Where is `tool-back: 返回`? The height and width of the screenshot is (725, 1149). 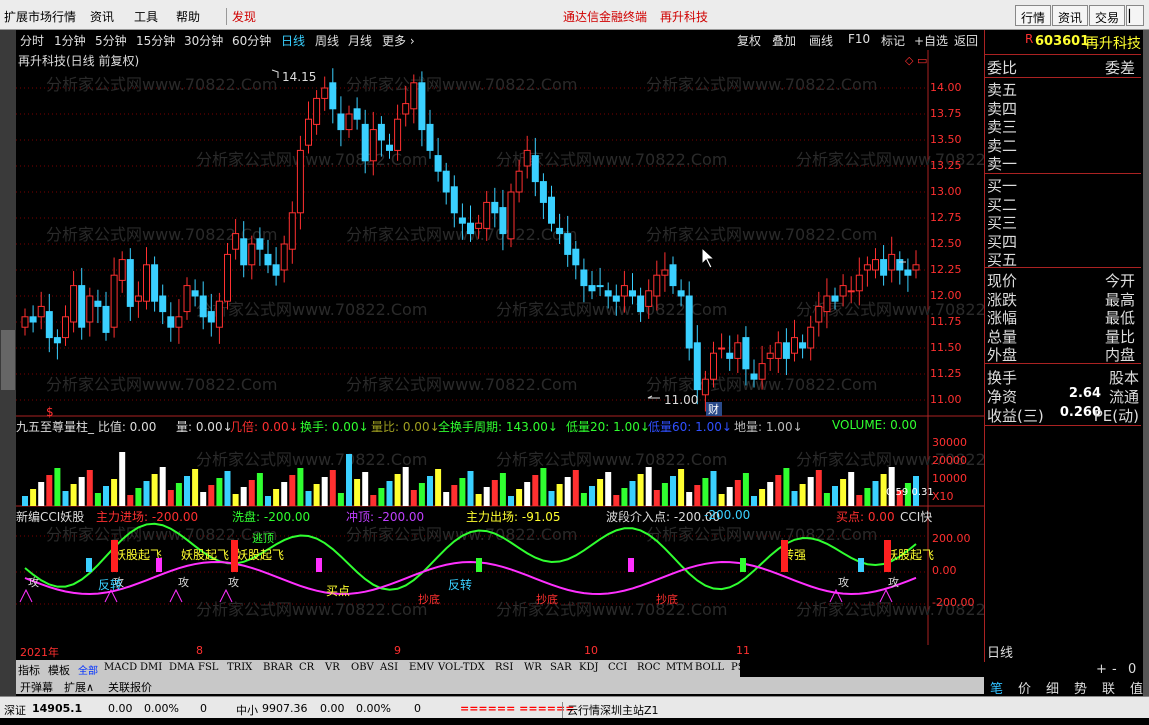 tool-back: 返回 is located at coordinates (966, 40).